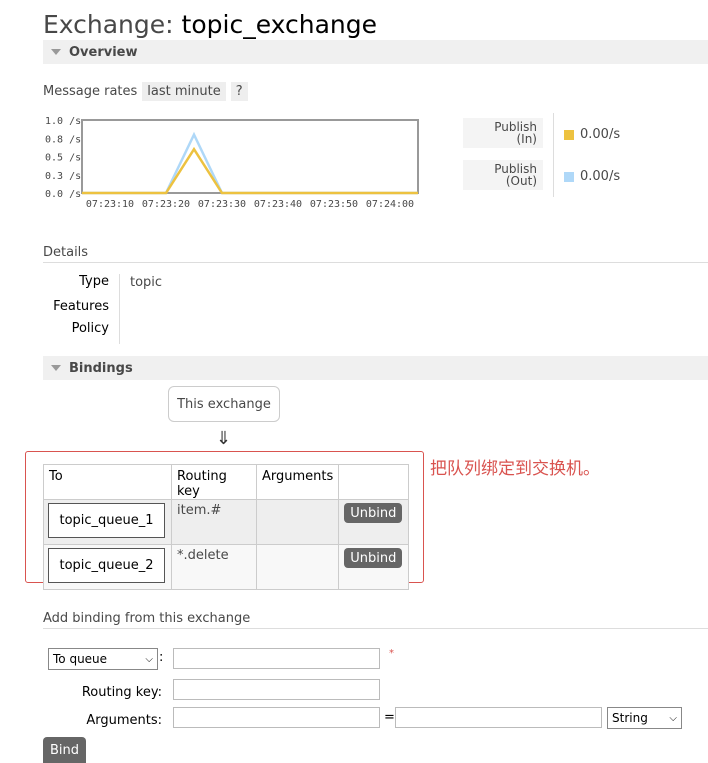 This screenshot has width=708, height=763. I want to click on argument-type-value: String, so click(630, 718).